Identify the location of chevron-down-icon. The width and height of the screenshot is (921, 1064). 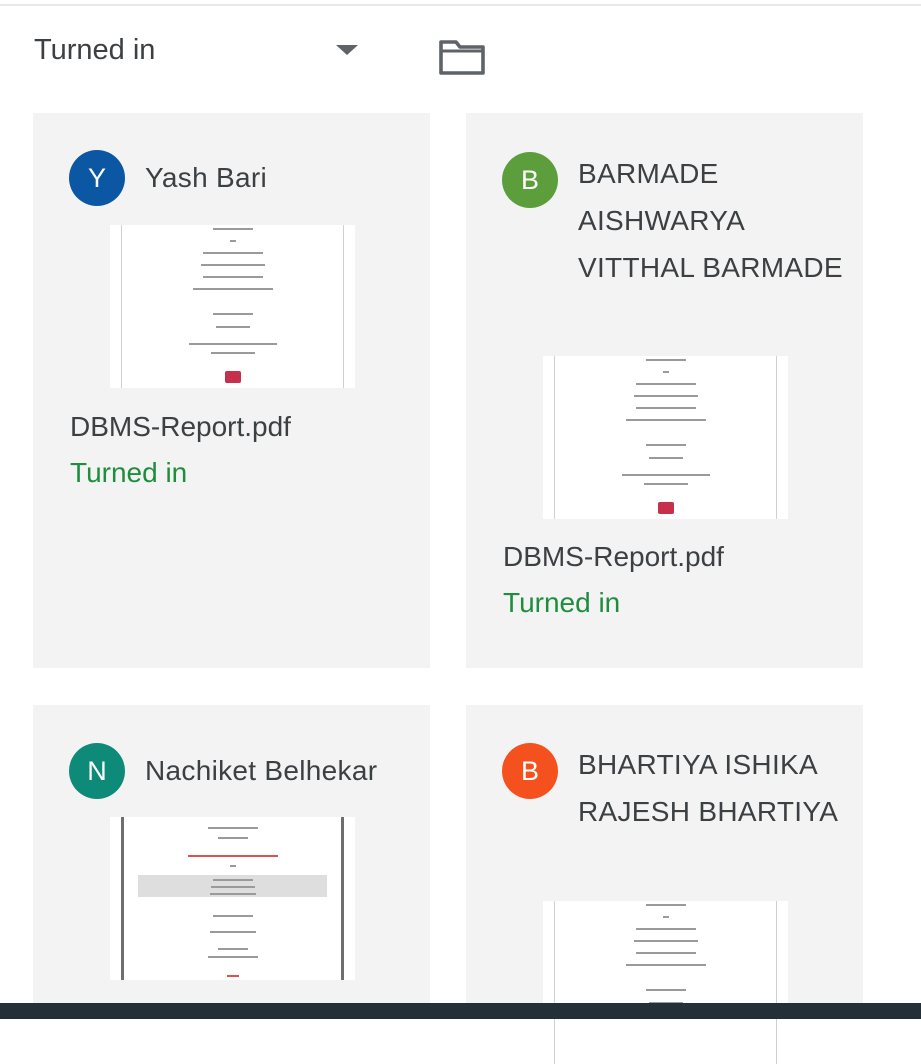
(347, 50).